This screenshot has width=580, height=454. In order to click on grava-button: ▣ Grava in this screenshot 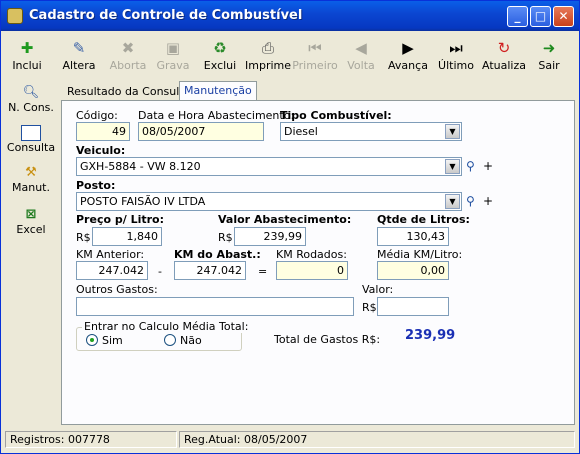, I will do `click(173, 57)`.